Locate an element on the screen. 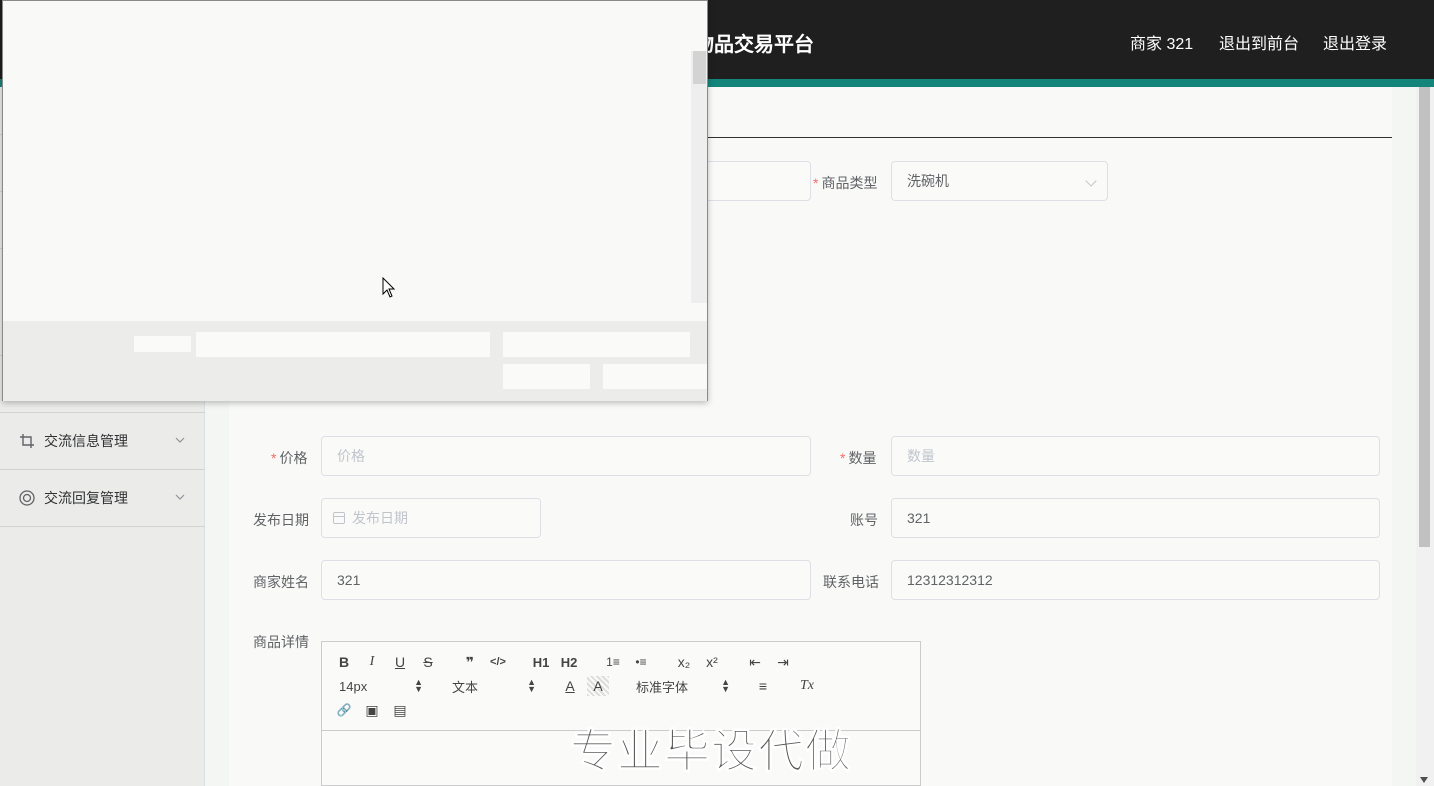 Image resolution: width=1434 pixels, height=786 pixels. logout-link: 退出登录 is located at coordinates (1355, 42).